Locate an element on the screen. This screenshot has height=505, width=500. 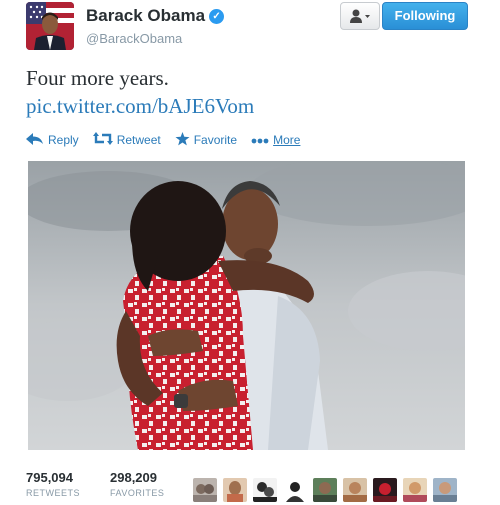
more-button: More is located at coordinates (275, 140).